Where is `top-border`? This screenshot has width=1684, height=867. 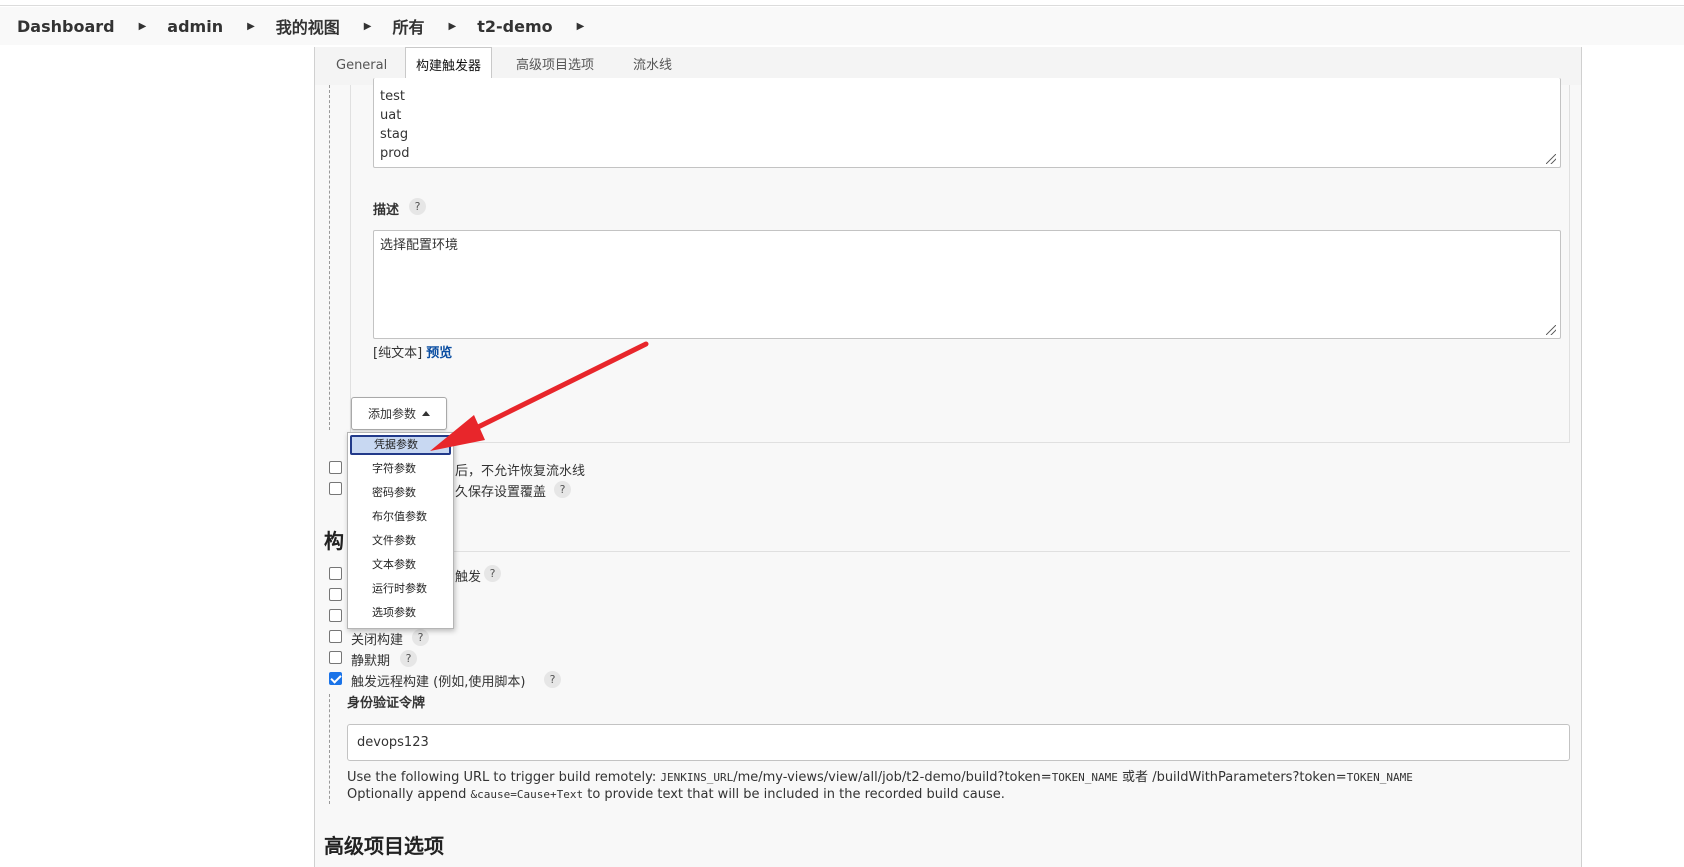 top-border is located at coordinates (842, 3).